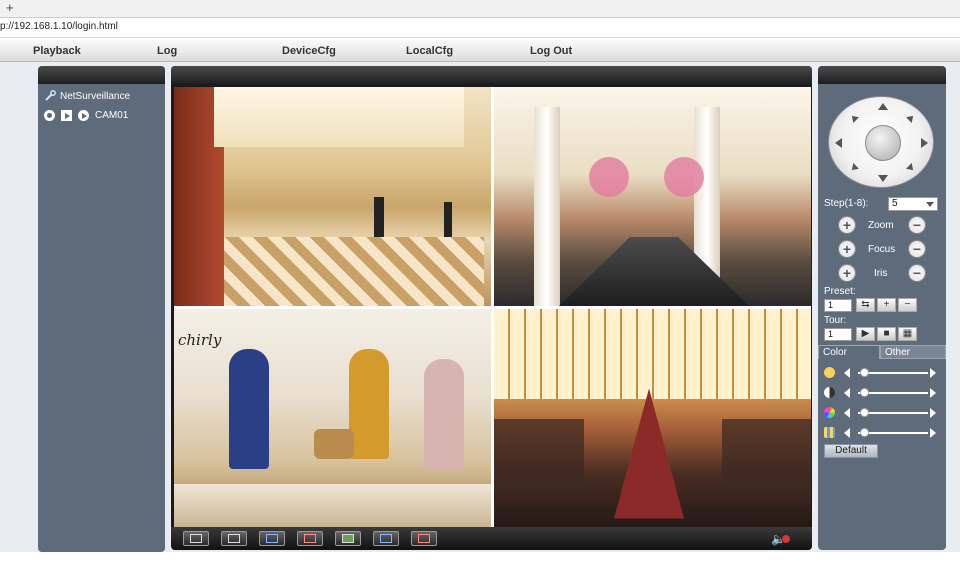 This screenshot has height=579, width=960. What do you see at coordinates (847, 413) in the screenshot?
I see `saturation-decrease-icon` at bounding box center [847, 413].